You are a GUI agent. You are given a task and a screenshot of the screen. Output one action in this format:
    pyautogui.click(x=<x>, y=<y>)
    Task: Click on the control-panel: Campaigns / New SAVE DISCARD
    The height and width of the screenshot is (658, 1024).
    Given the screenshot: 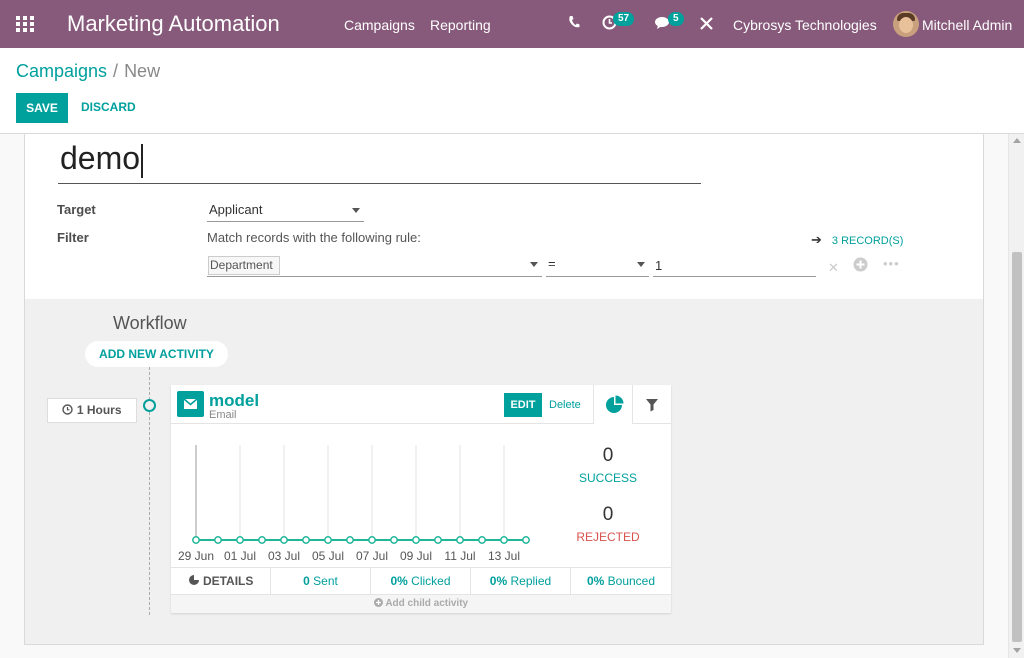 What is the action you would take?
    pyautogui.click(x=512, y=91)
    